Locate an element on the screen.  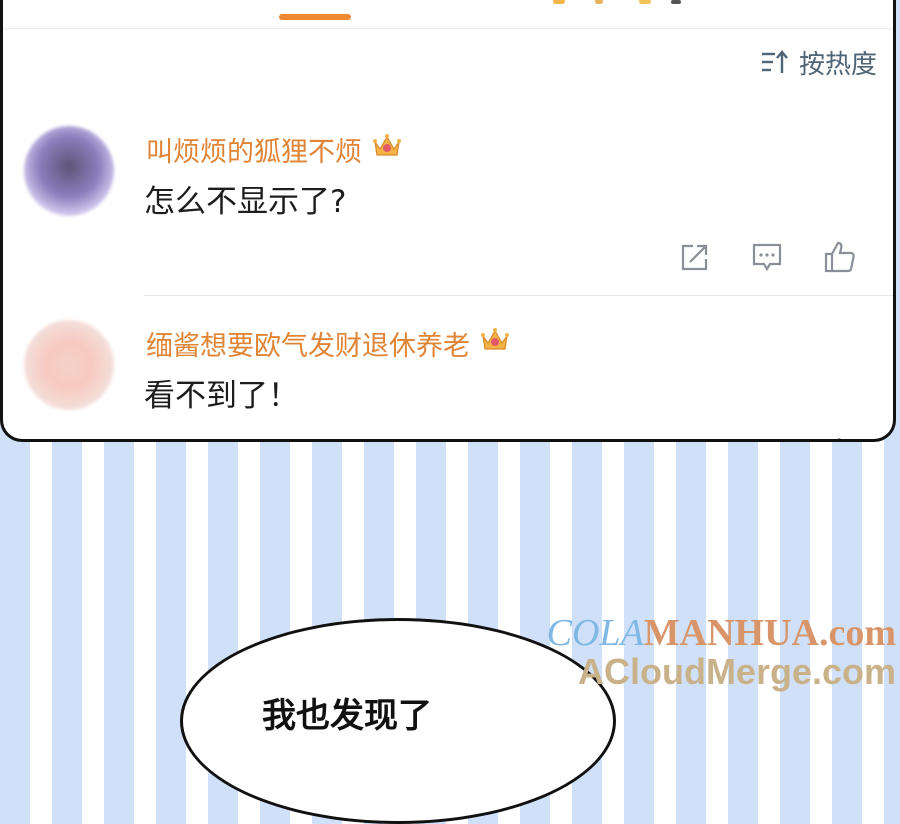
header-divider is located at coordinates (448, 28).